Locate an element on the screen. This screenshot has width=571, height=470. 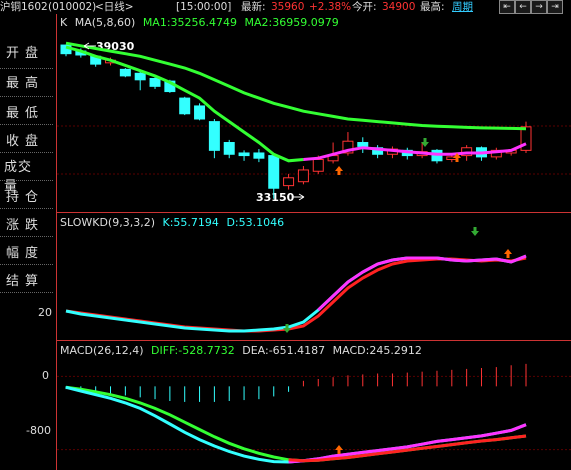
macd-diff-line is located at coordinates (296, 424).